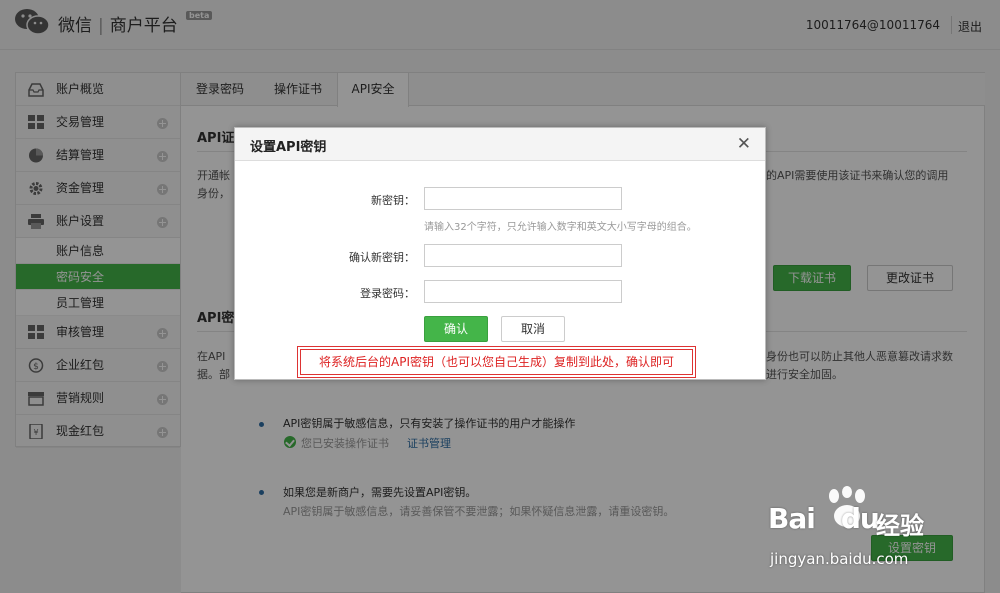  I want to click on watermark-baidu-part1: Bai, so click(792, 518).